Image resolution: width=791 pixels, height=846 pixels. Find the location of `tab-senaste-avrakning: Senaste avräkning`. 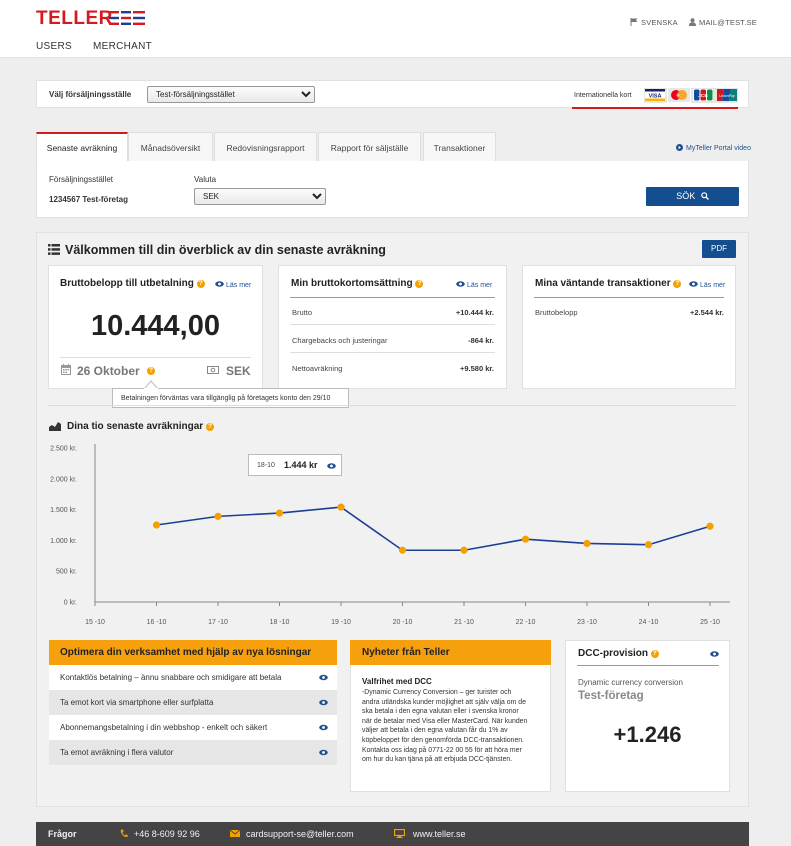

tab-senaste-avrakning: Senaste avräkning is located at coordinates (82, 147).